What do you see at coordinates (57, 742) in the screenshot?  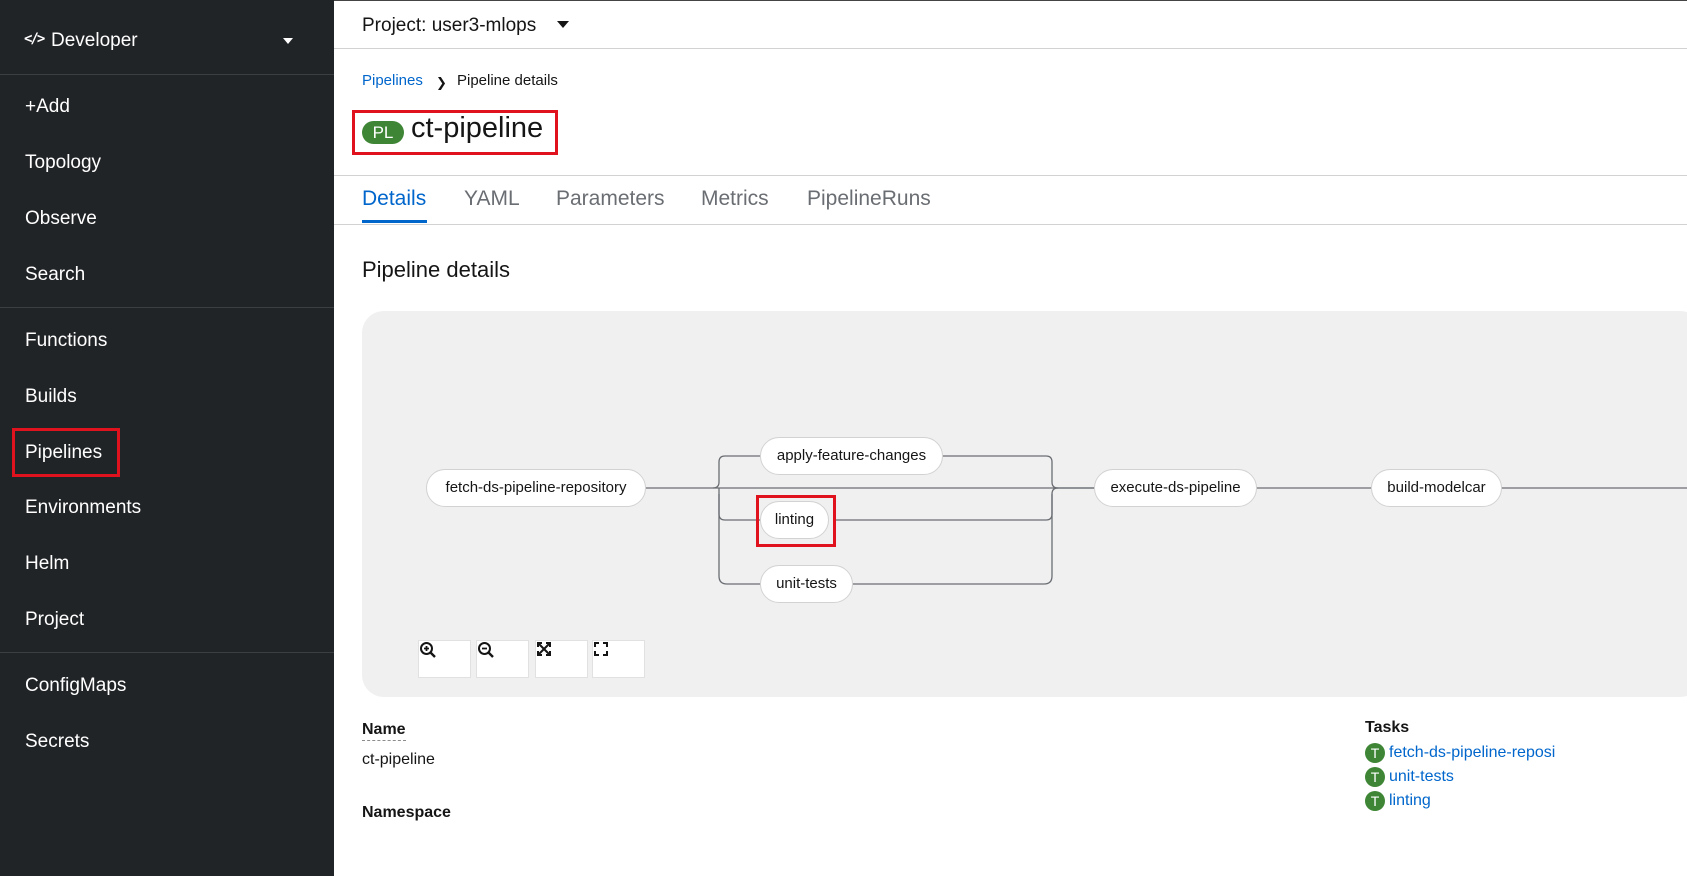 I see `nav-item-secrets: Secrets` at bounding box center [57, 742].